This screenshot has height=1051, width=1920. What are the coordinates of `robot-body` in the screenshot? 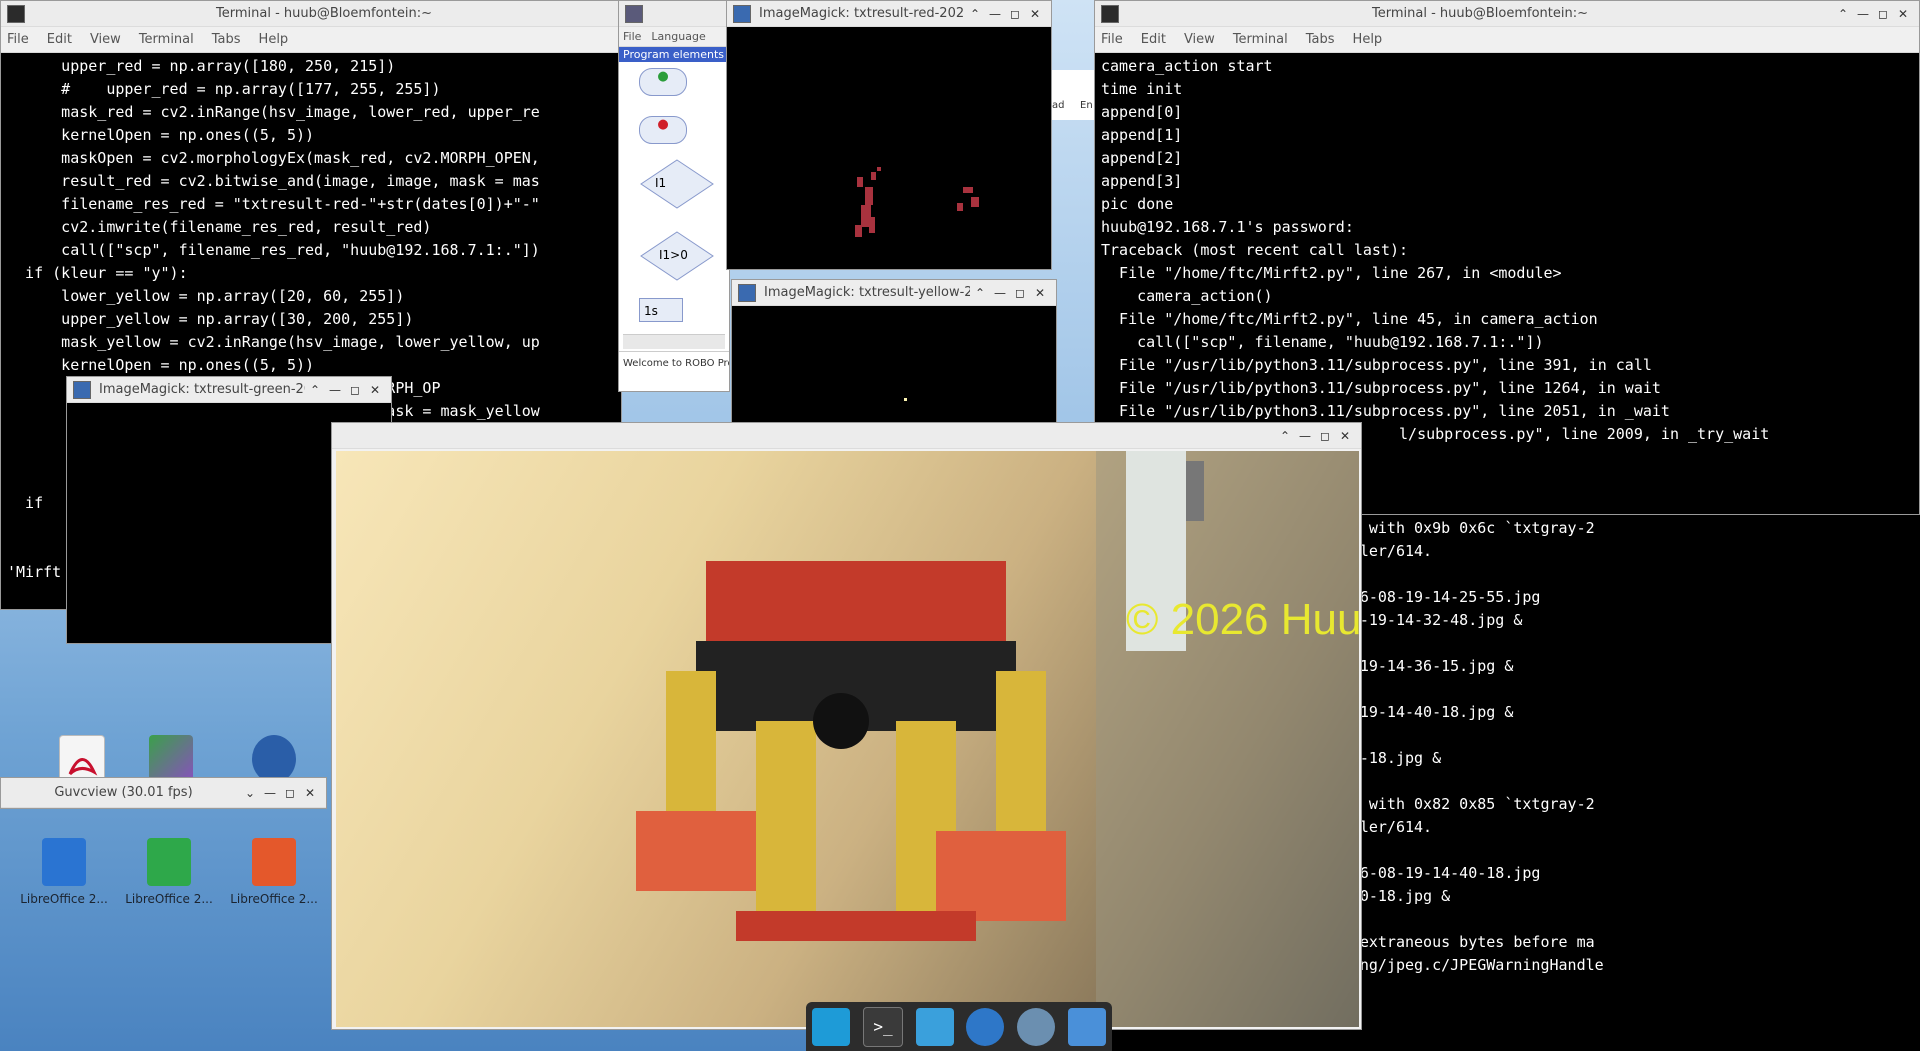 It's located at (851, 751).